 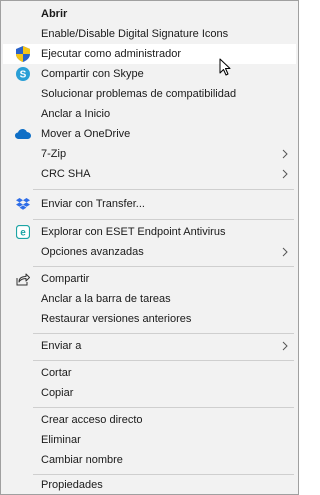 What do you see at coordinates (135, 34) in the screenshot?
I see `menu-item-label: Enable/Disable Digital Signature Icons` at bounding box center [135, 34].